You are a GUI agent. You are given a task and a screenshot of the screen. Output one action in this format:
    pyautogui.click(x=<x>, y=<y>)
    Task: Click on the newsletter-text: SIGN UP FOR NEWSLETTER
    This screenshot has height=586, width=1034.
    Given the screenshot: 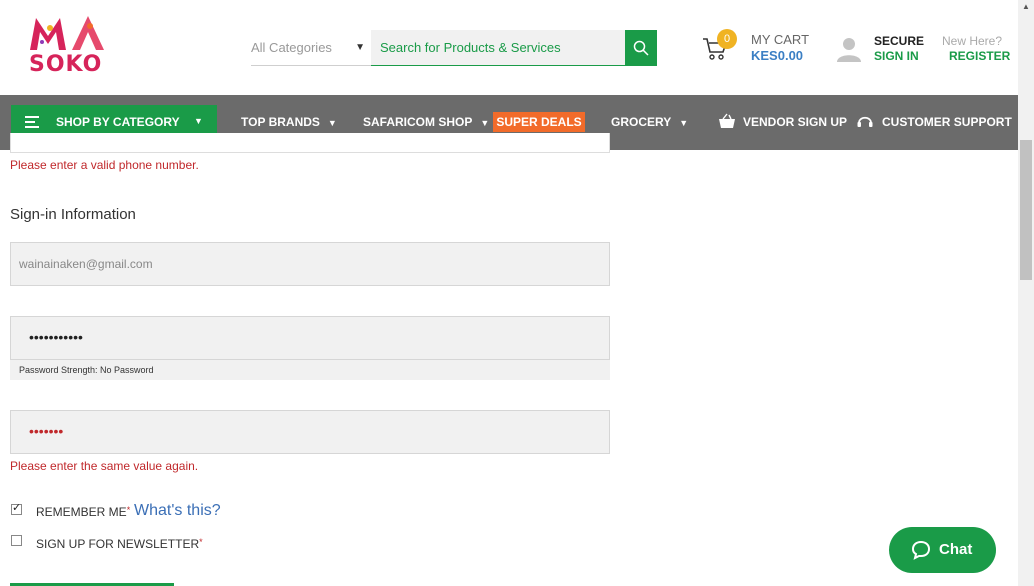 What is the action you would take?
    pyautogui.click(x=118, y=544)
    